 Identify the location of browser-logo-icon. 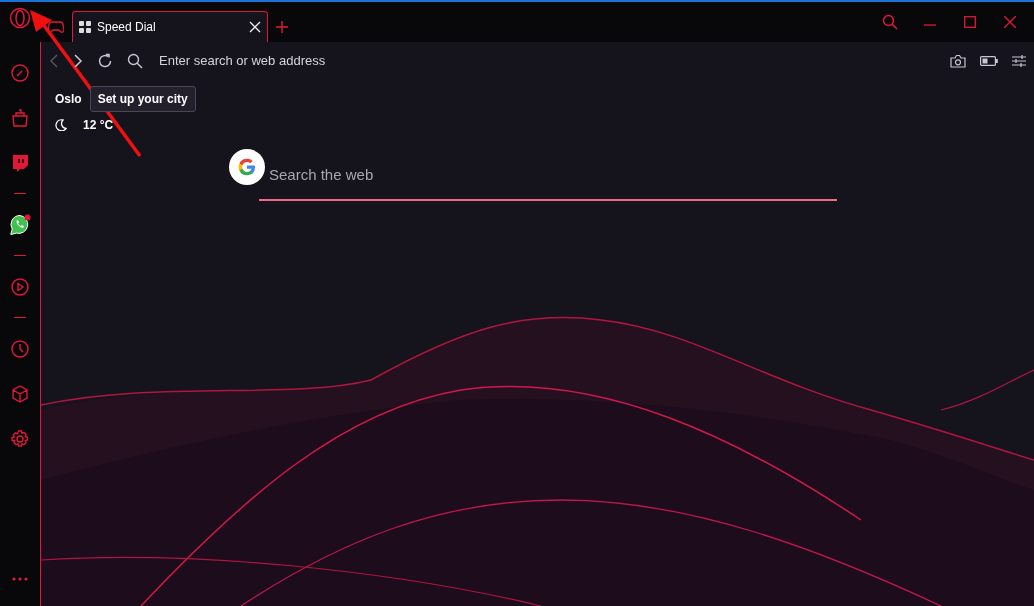
(20, 18).